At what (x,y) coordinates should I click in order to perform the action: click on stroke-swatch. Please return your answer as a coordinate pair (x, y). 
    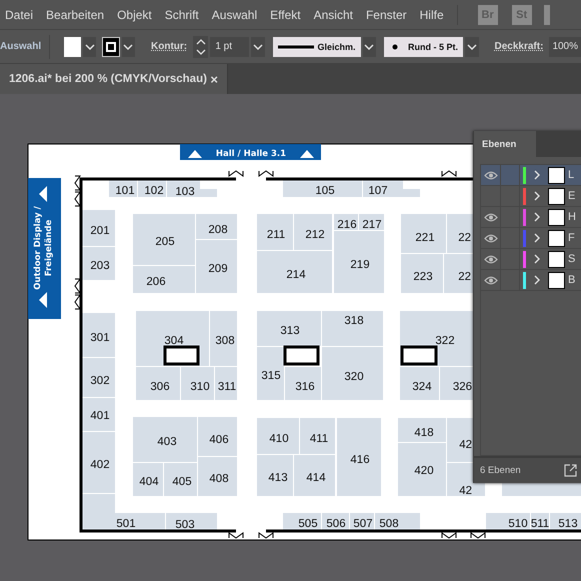
    Looking at the image, I should click on (111, 46).